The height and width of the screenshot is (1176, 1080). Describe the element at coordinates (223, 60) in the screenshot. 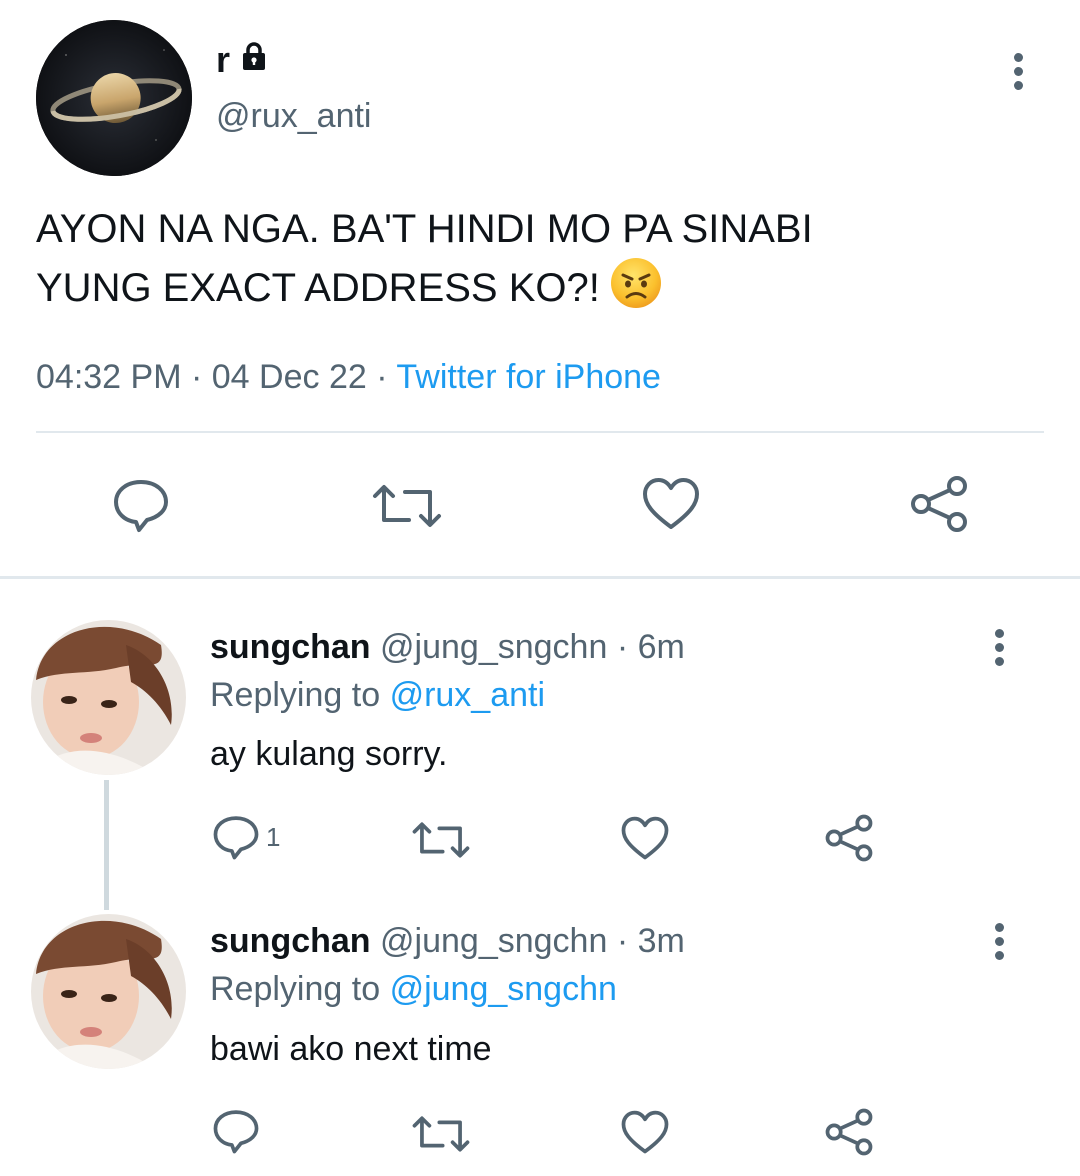

I see `author-name: r` at that location.